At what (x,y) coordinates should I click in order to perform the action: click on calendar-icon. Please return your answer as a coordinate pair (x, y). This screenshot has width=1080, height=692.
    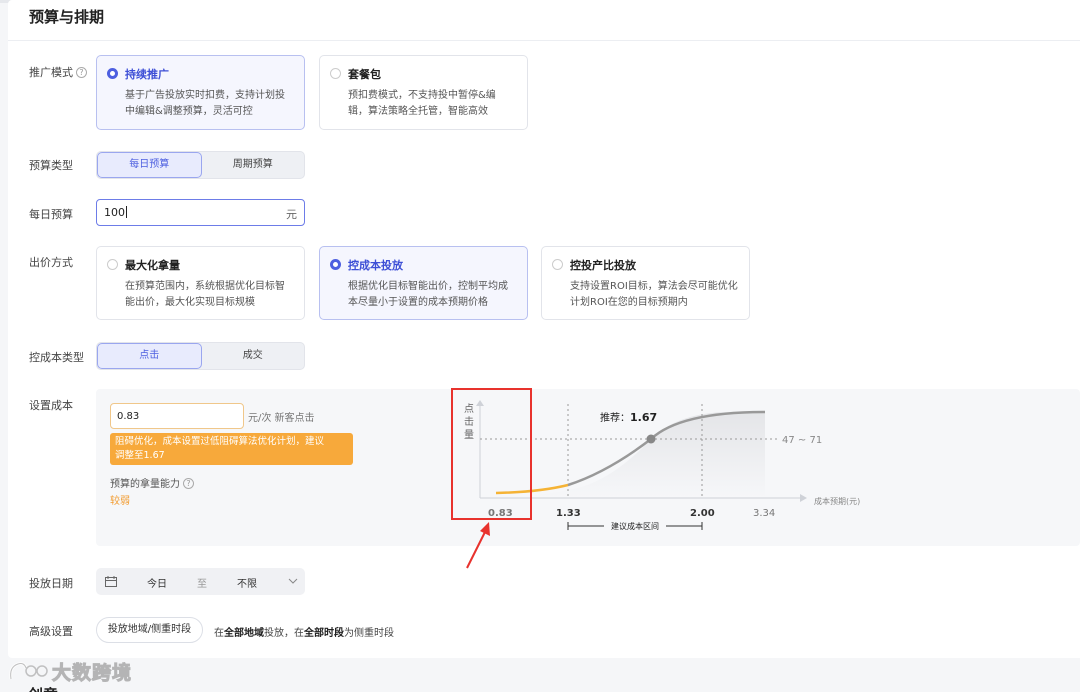
    Looking at the image, I should click on (111, 581).